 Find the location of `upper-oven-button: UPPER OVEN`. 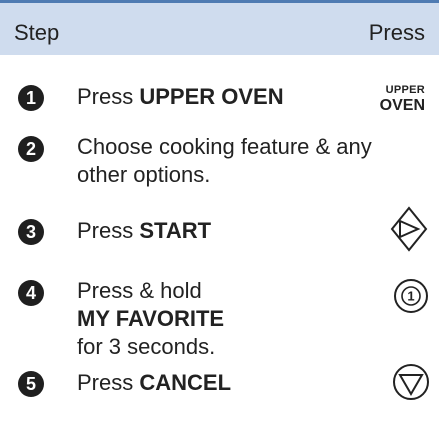

upper-oven-button: UPPER OVEN is located at coordinates (402, 99).